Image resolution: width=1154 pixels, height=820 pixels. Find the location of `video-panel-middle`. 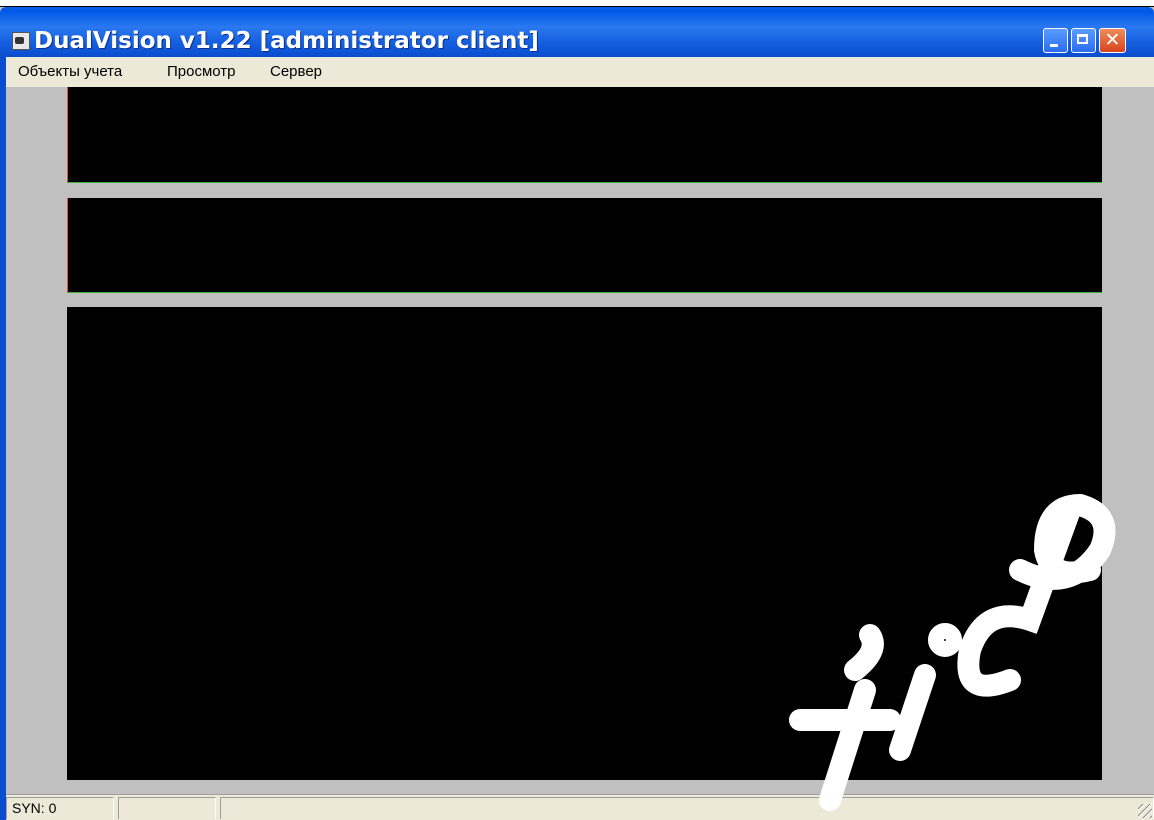

video-panel-middle is located at coordinates (584, 245).